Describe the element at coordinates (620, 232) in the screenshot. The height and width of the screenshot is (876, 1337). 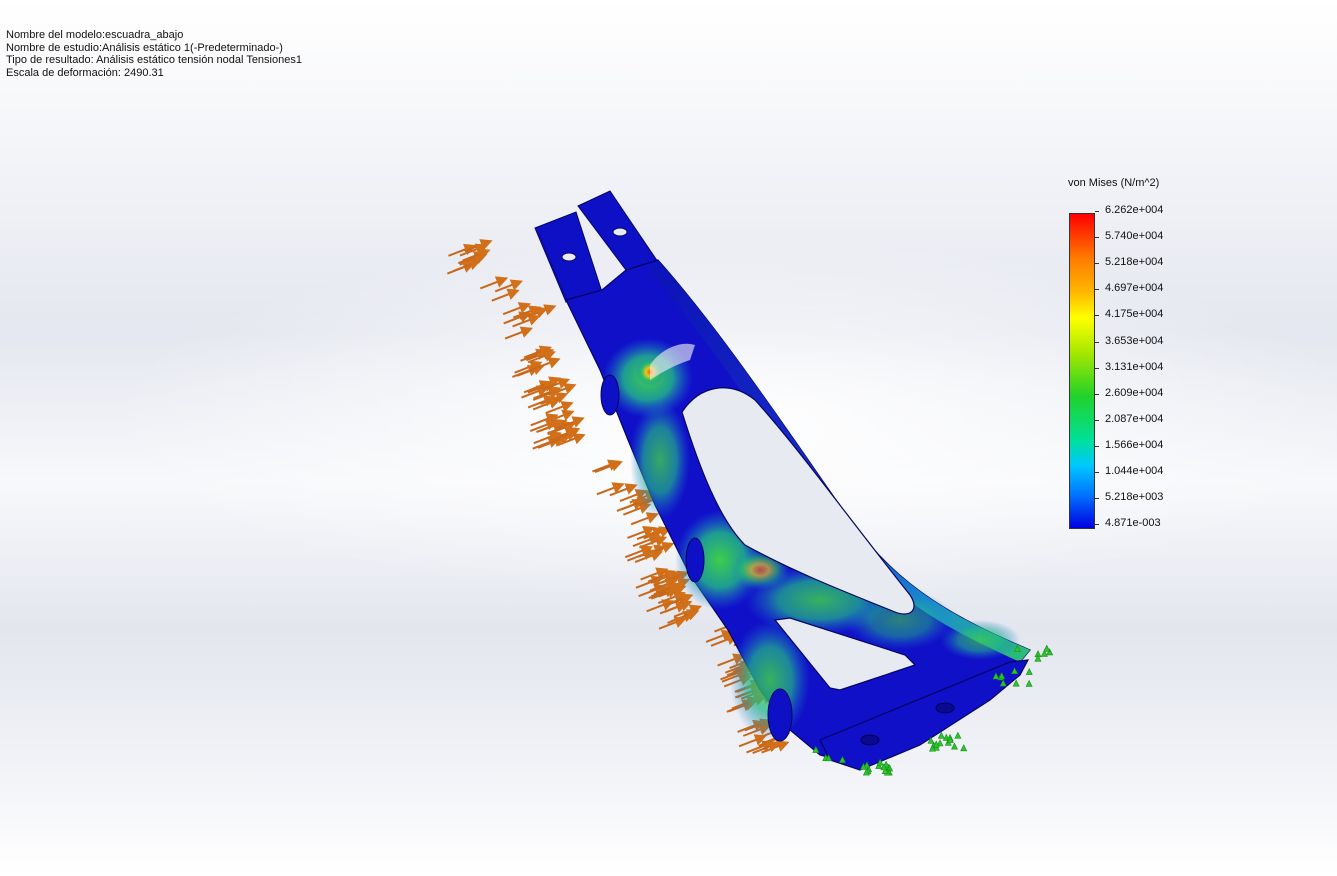
I see `prong-hole-right` at that location.